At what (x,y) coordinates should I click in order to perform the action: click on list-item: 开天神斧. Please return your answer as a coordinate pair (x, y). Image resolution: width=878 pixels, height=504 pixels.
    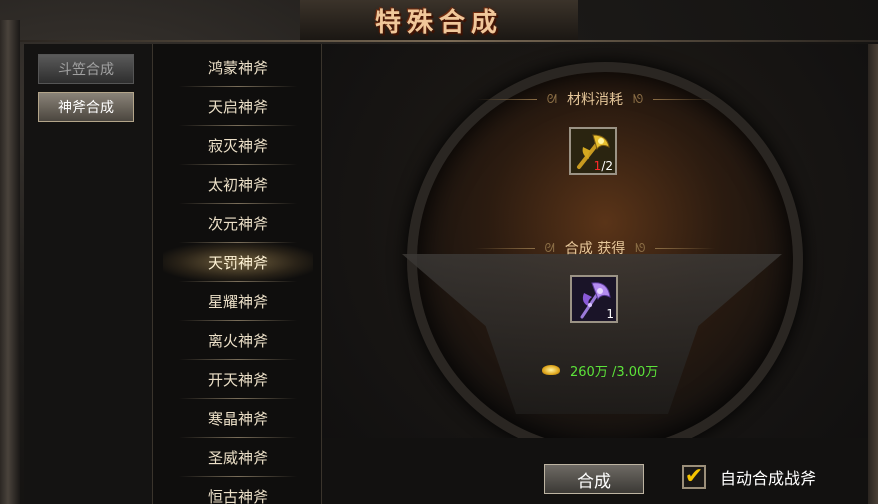
    Looking at the image, I should click on (238, 379).